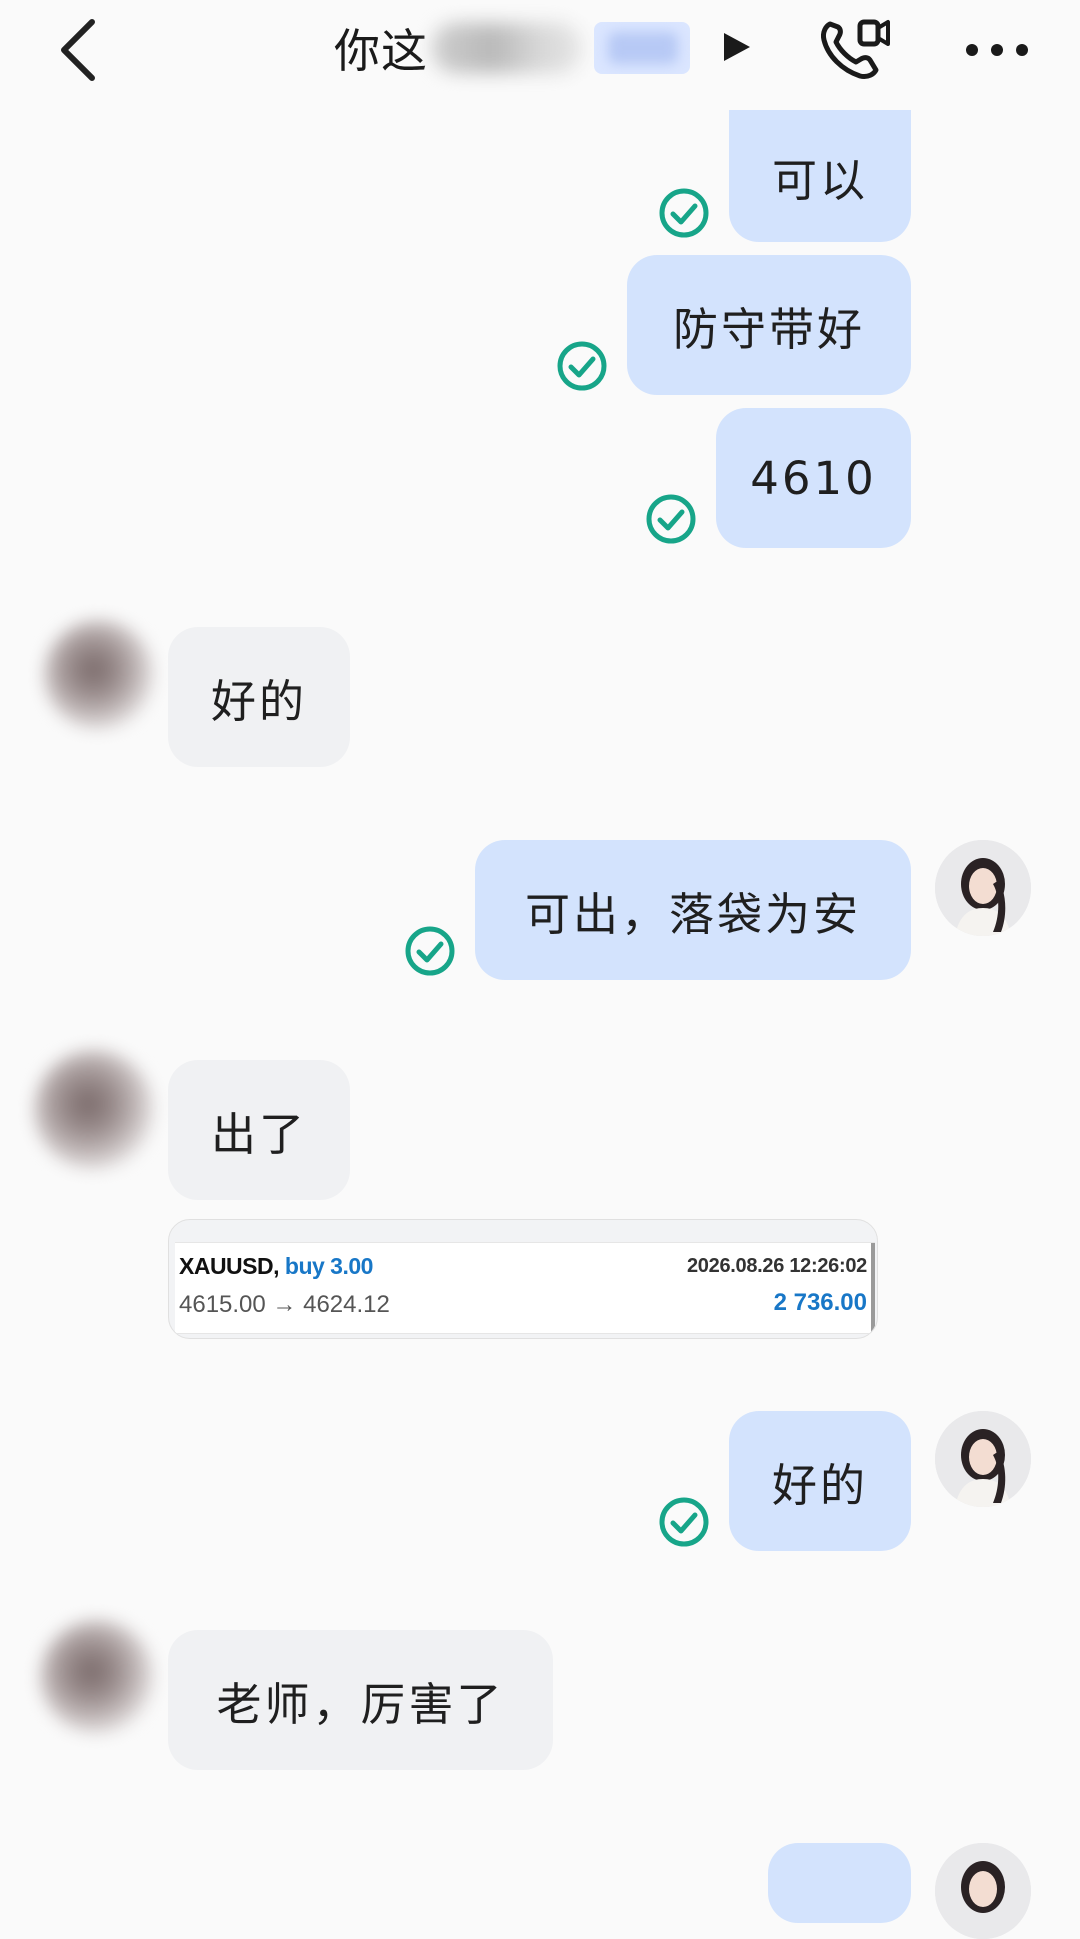  What do you see at coordinates (360, 1704) in the screenshot?
I see `message-text: 老师，厉害了` at bounding box center [360, 1704].